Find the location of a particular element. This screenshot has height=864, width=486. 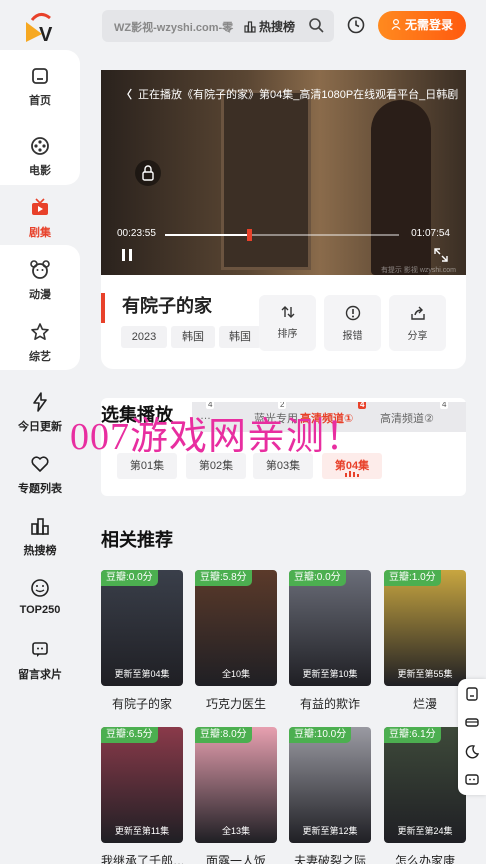

sort-label: 排序 is located at coordinates (287, 334).